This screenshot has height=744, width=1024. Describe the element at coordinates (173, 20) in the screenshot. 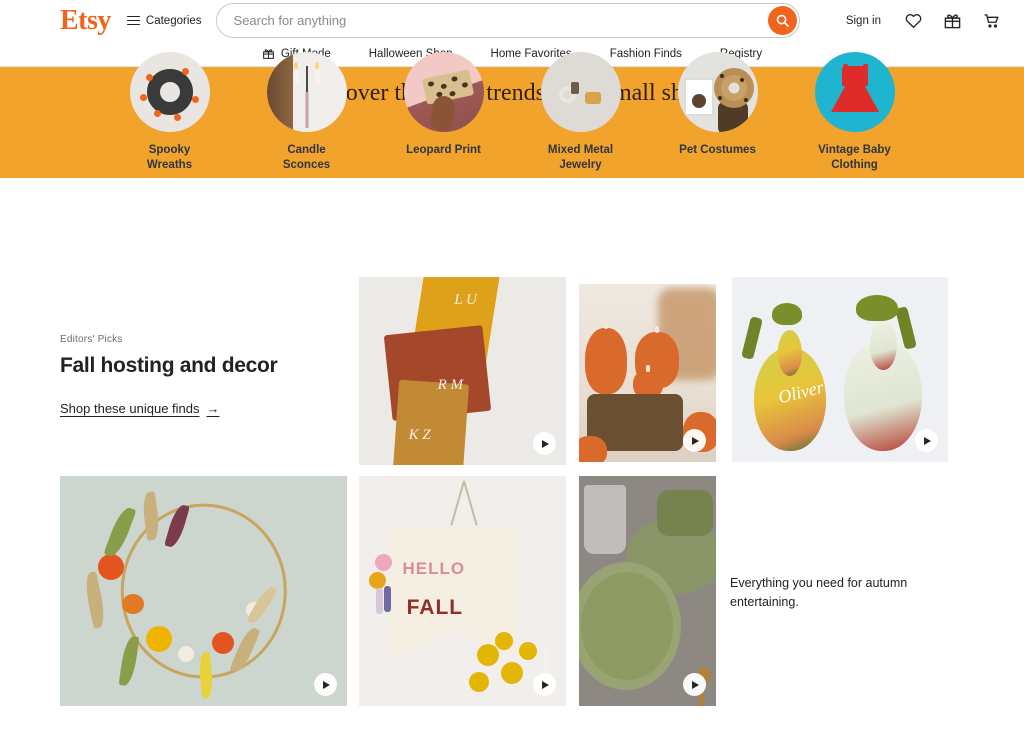

I see `categories-label: Categories` at that location.